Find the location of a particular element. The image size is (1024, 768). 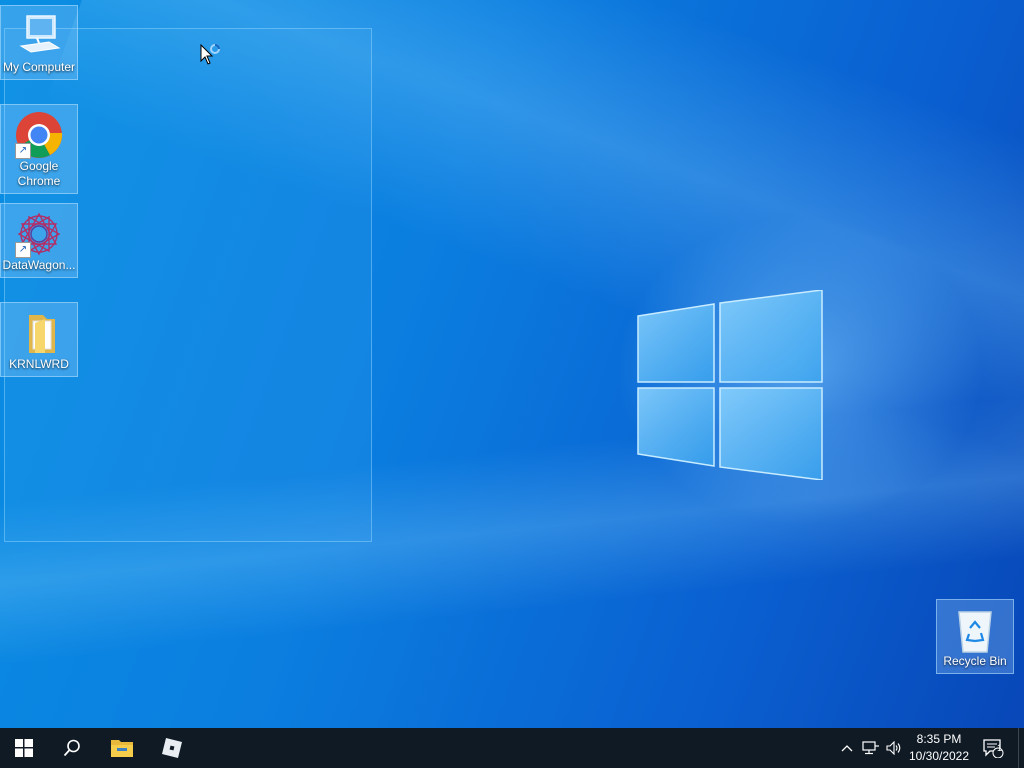

file-explorer-button is located at coordinates (122, 748).